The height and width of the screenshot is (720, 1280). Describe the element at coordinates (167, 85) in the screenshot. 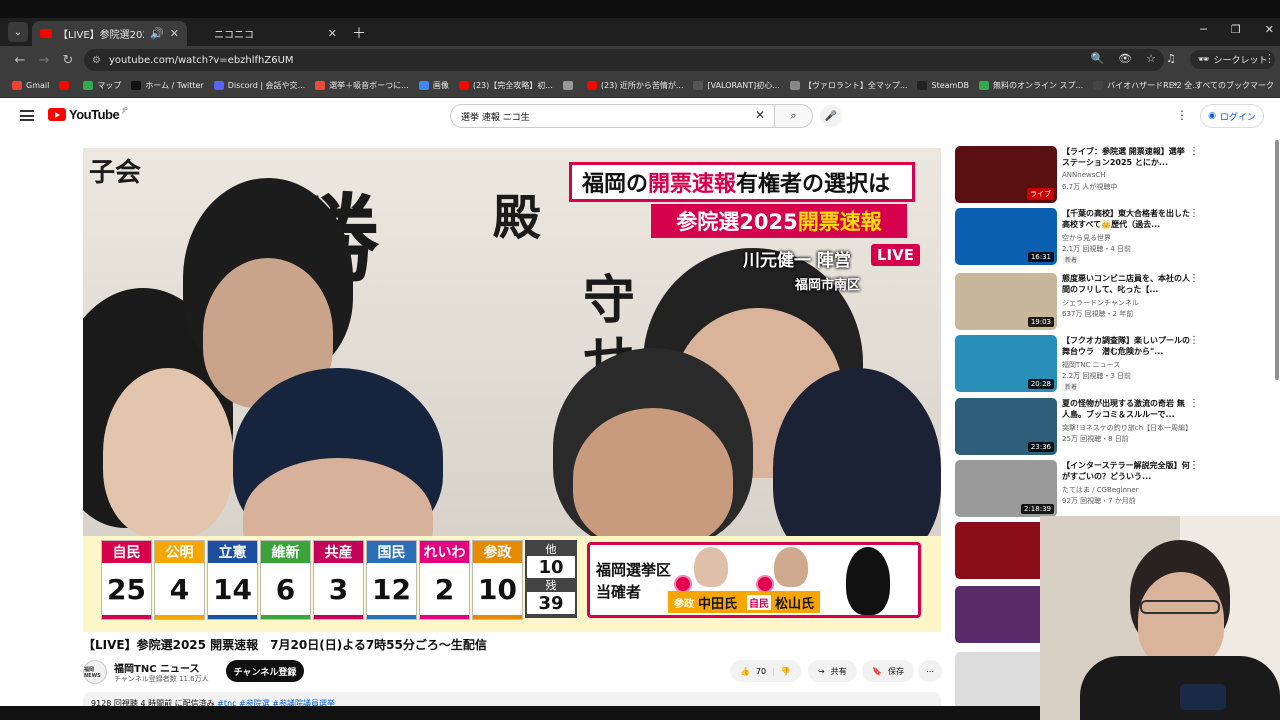

I see `bookmark-item: ホーム / Twitter` at that location.